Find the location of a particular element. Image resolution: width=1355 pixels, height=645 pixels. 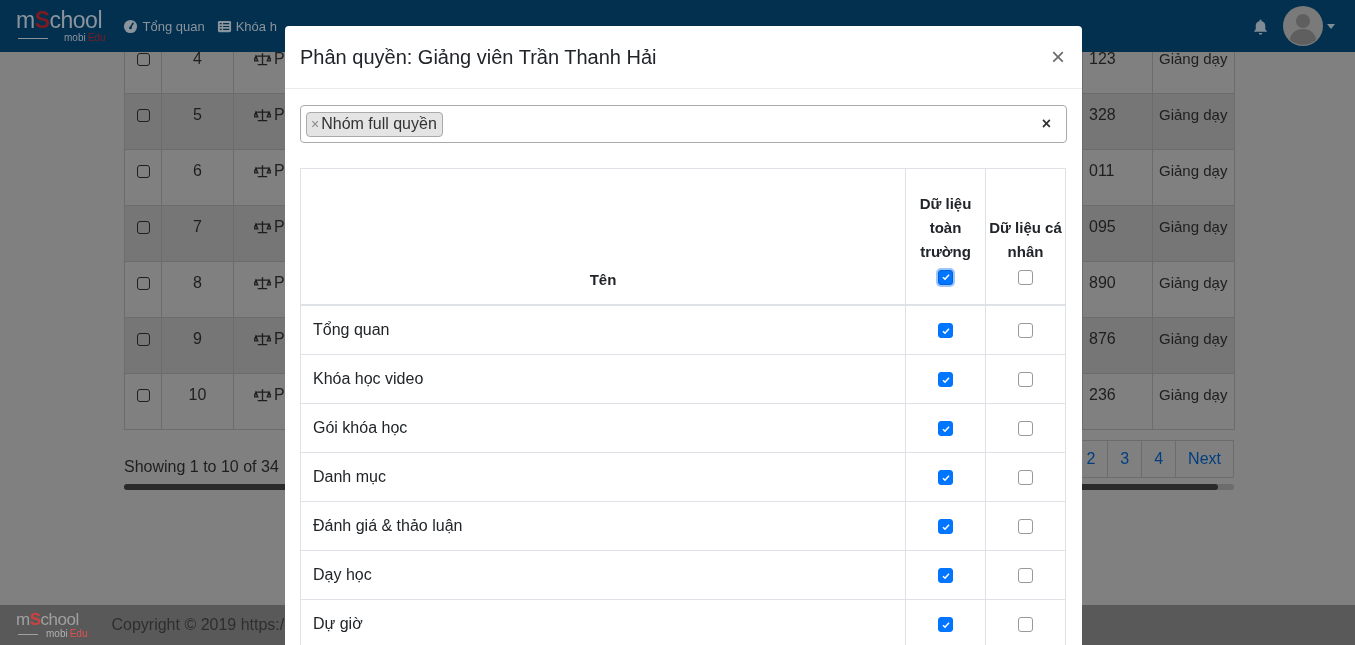

table-cell: 10 is located at coordinates (197, 401).